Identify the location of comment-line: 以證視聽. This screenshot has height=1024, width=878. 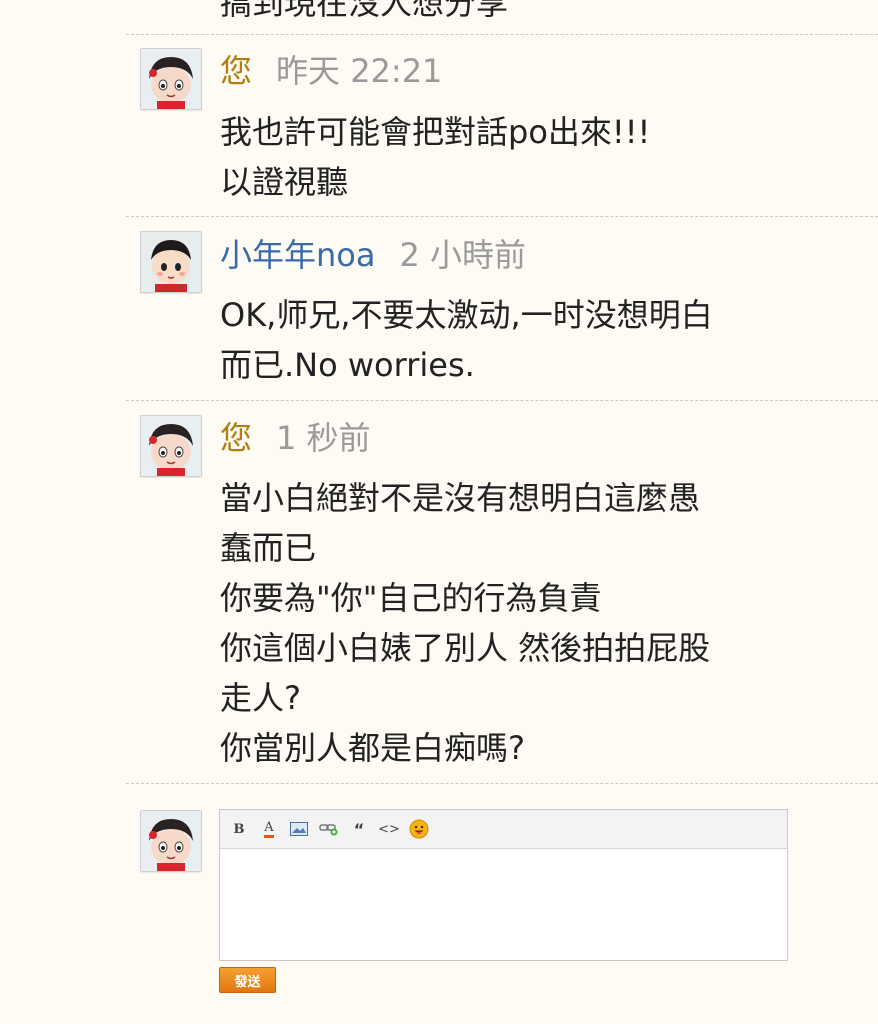
(284, 182).